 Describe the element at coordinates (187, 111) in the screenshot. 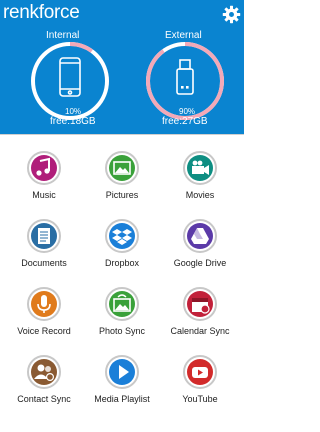

I see `external-used-percent: 90%` at that location.